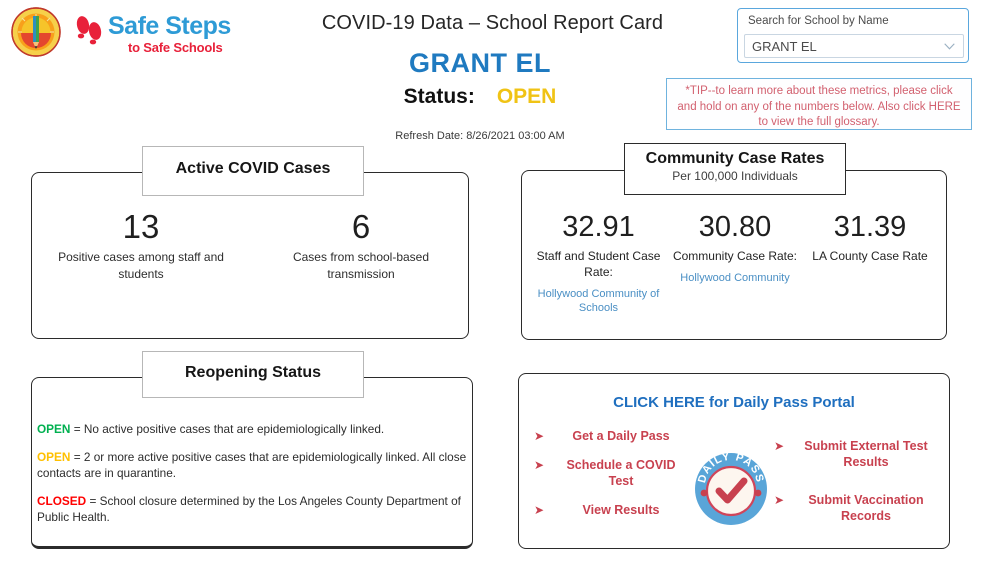 The image size is (985, 581). I want to click on link-get-a-daily-pass: ➤ Get a Daily Pass, so click(610, 436).